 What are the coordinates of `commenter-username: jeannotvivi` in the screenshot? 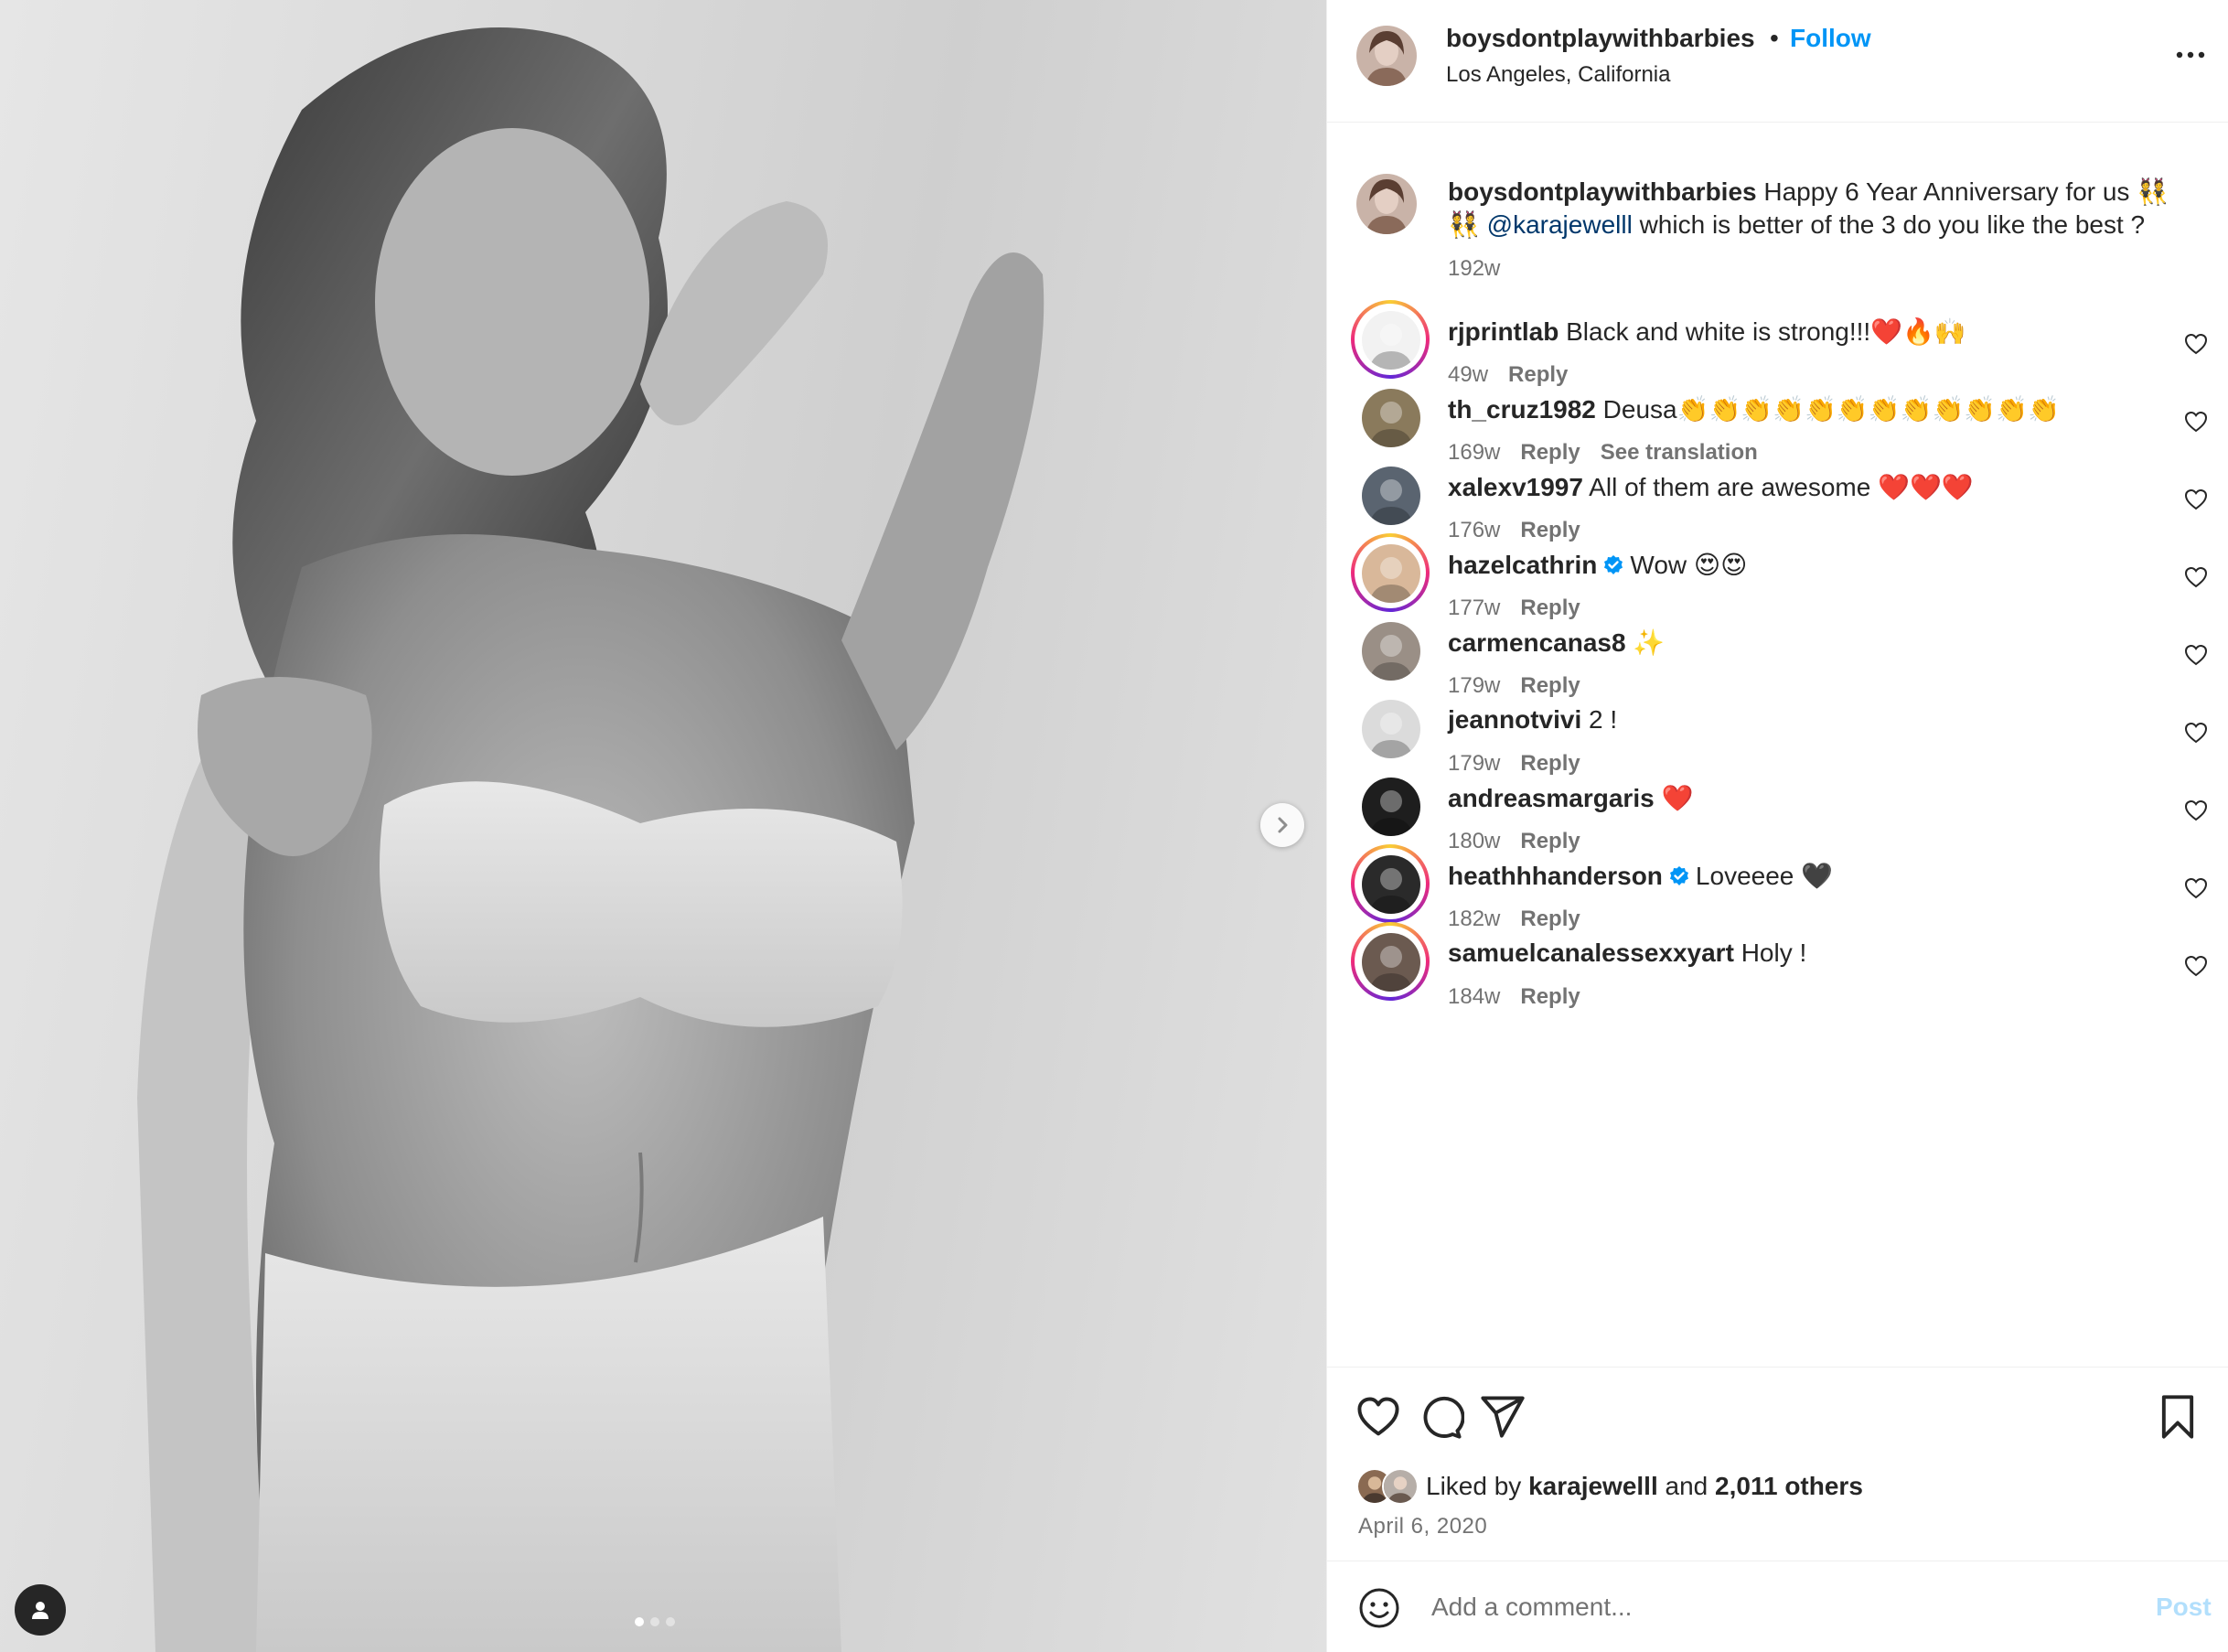 It's located at (1514, 719).